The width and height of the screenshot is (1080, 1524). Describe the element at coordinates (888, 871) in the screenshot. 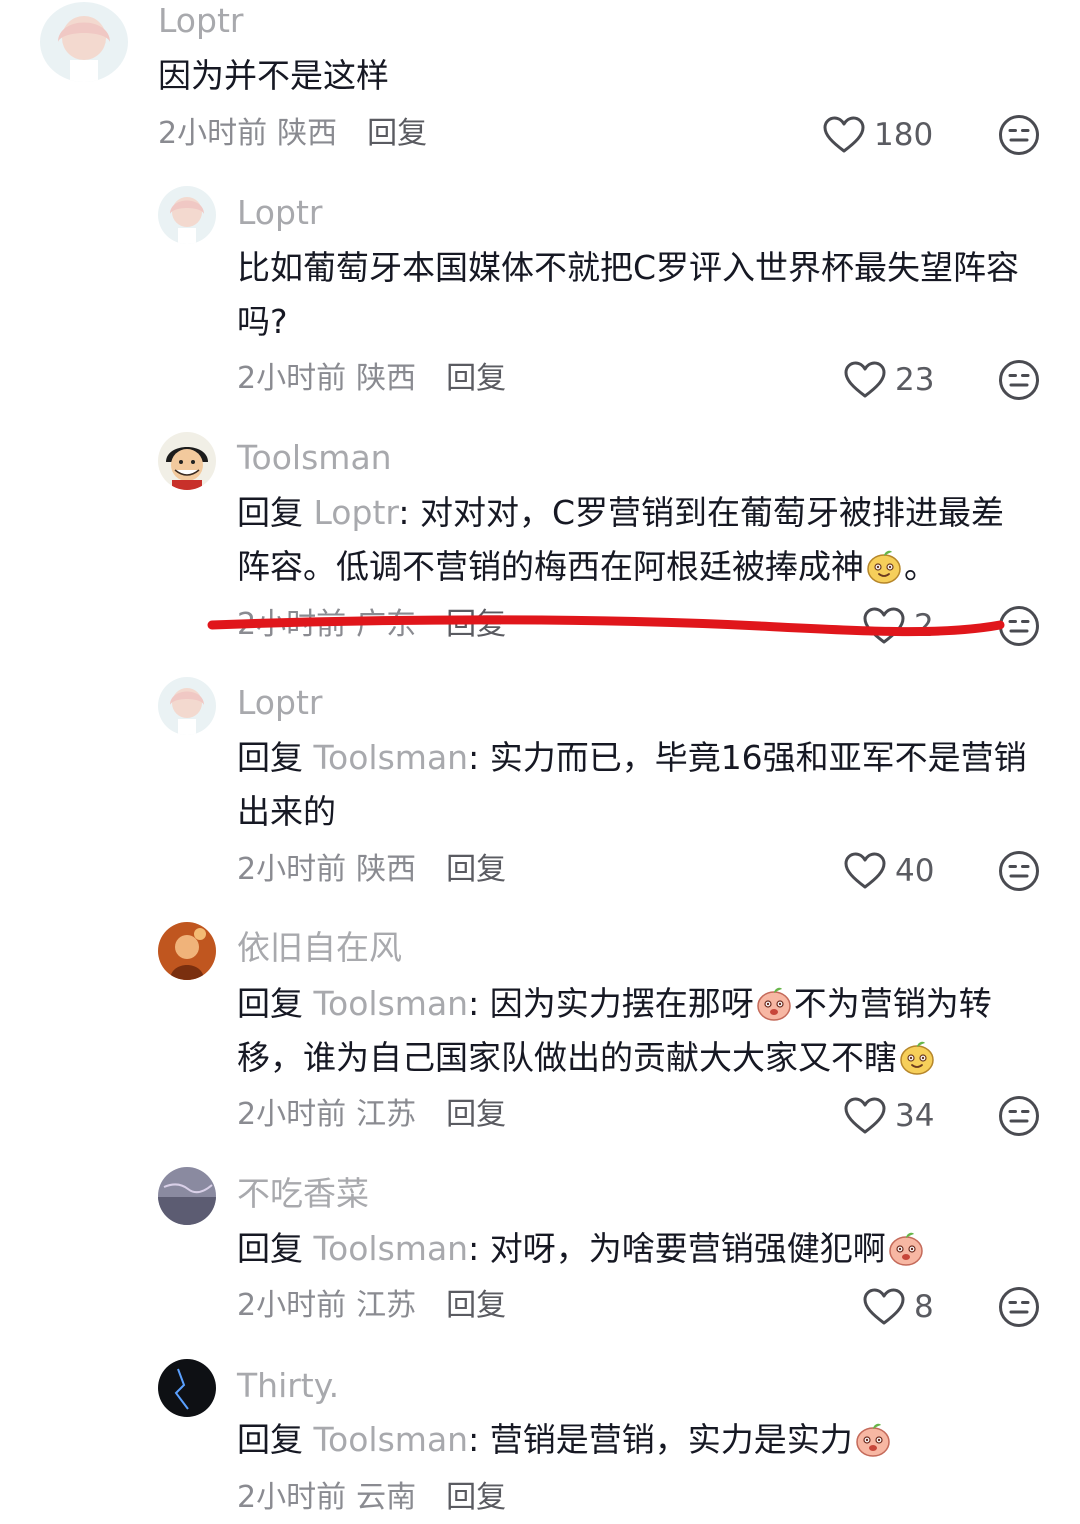

I see `like-button: 40` at that location.